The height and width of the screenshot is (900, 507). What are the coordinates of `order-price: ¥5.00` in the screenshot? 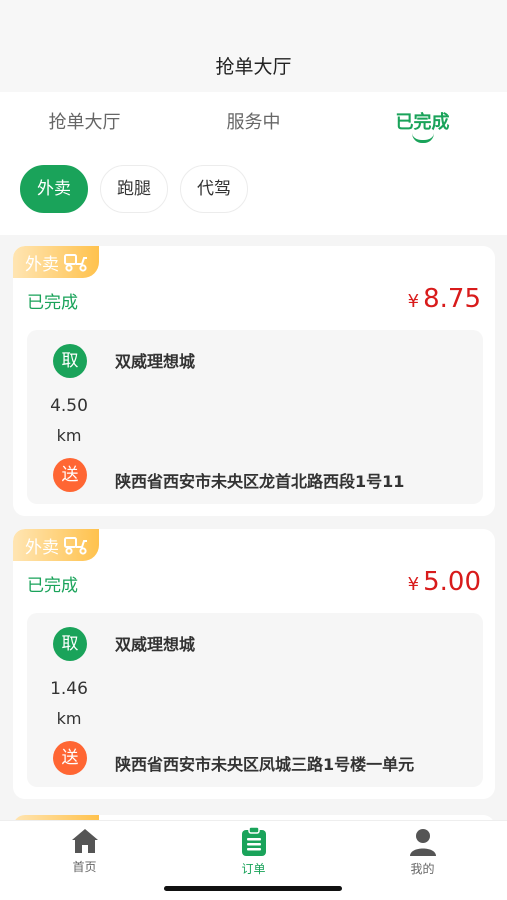 It's located at (444, 582).